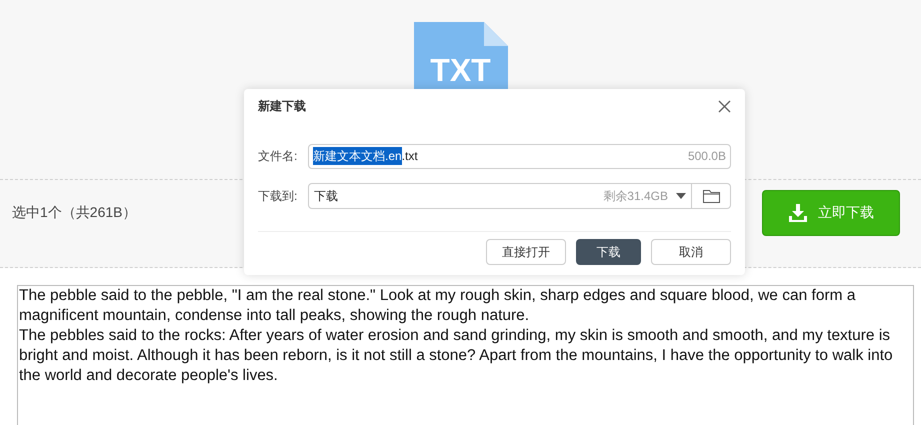  Describe the element at coordinates (526, 252) in the screenshot. I see `dialog-button: 直接打开` at that location.